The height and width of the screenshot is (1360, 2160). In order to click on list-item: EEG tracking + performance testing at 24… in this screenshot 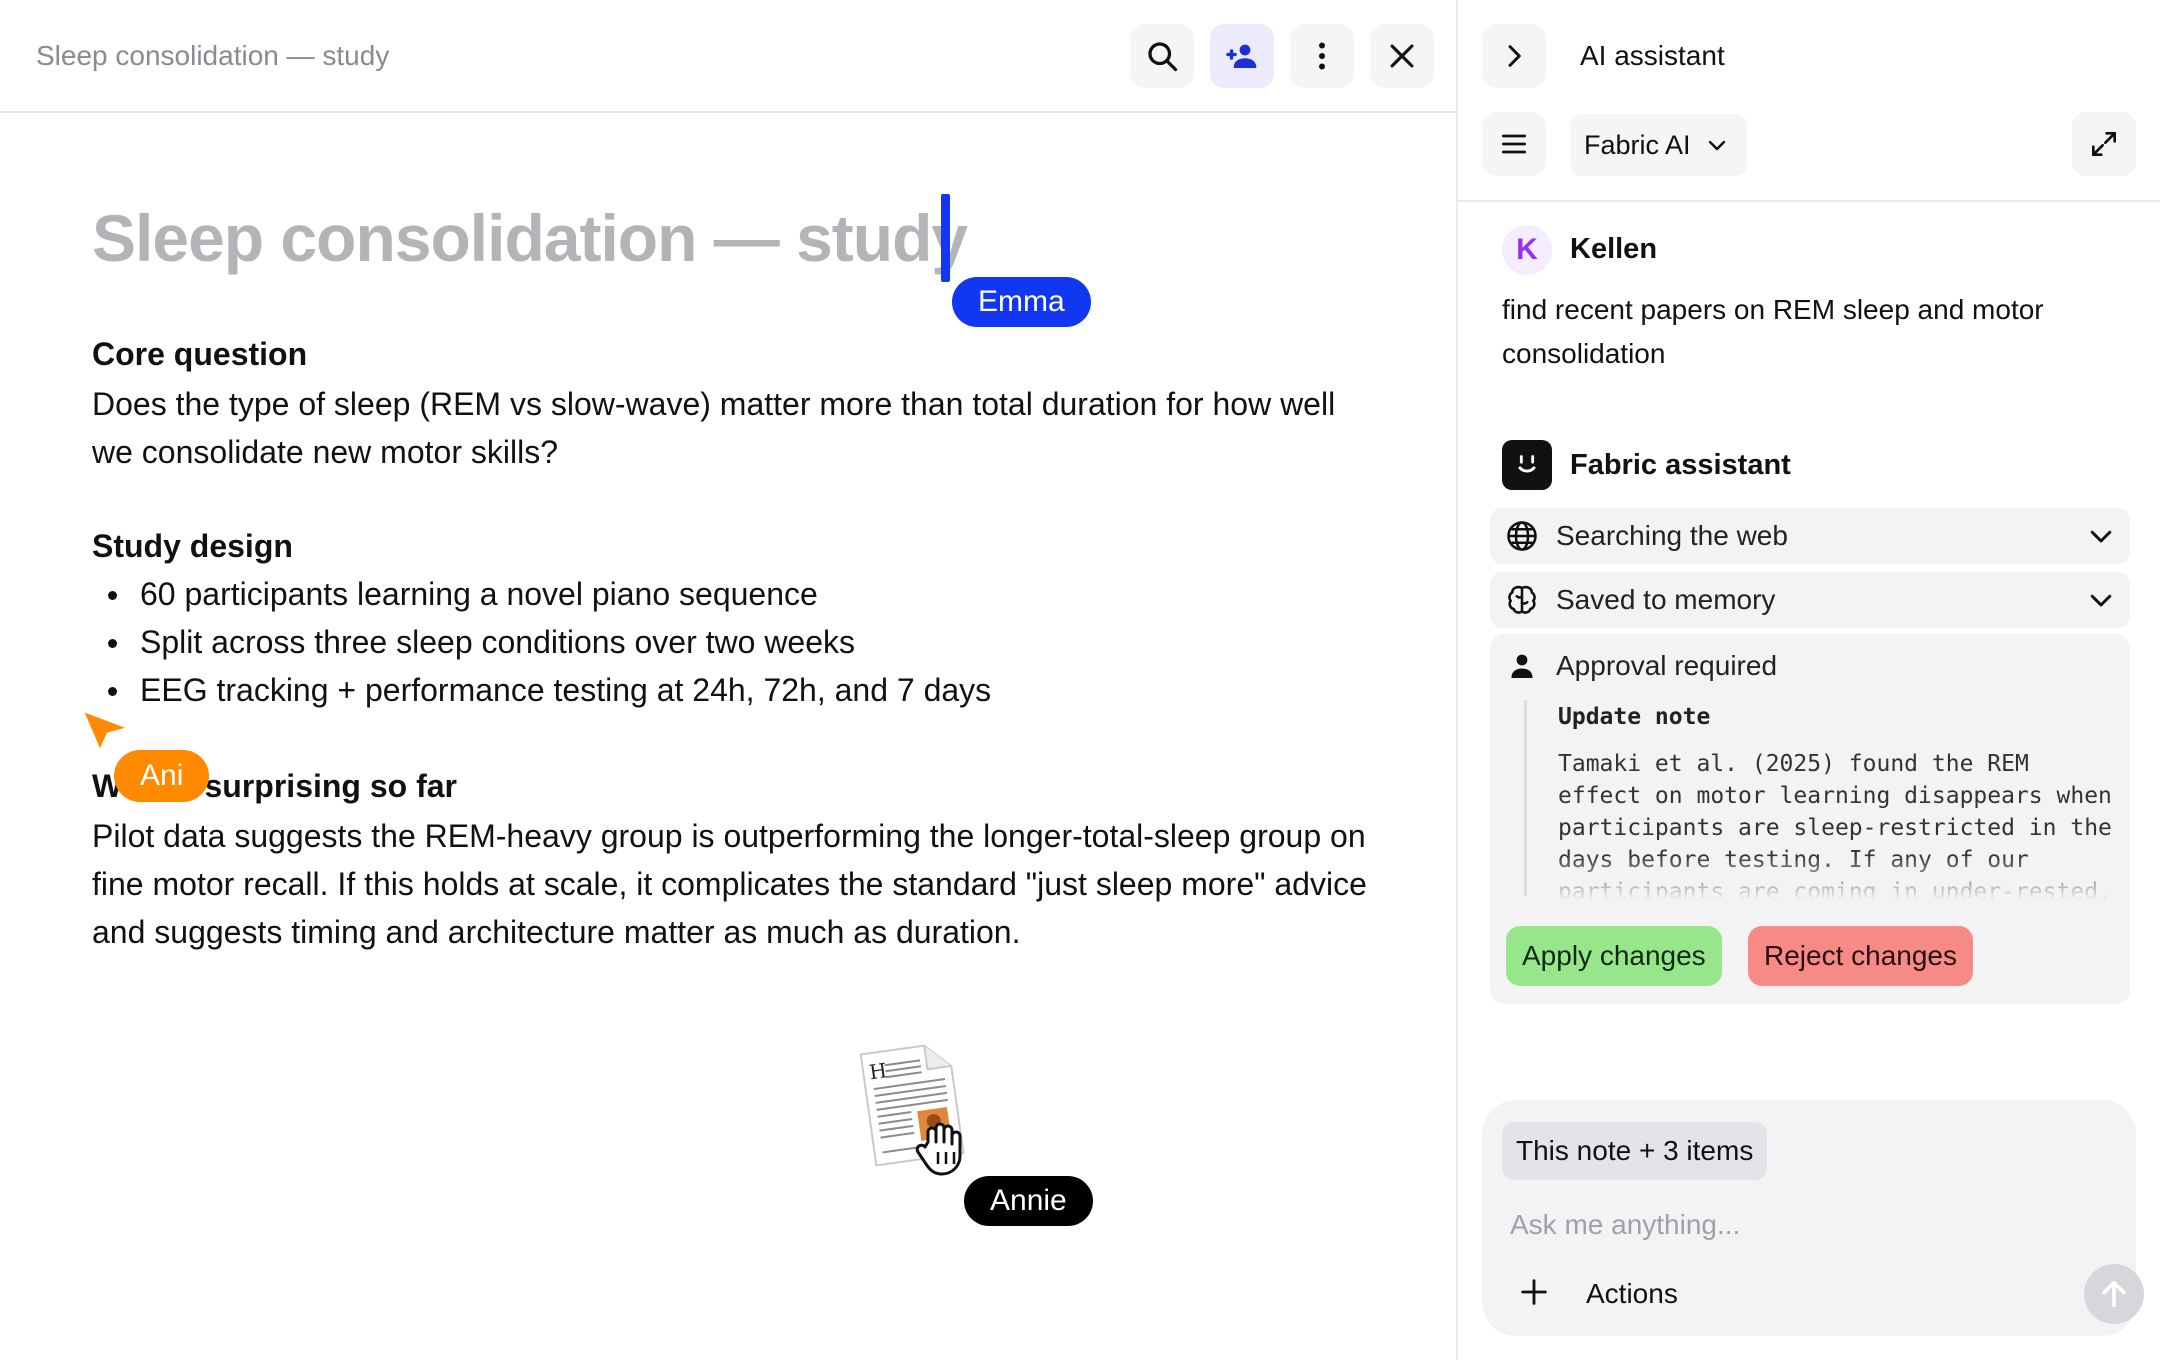, I will do `click(541, 690)`.